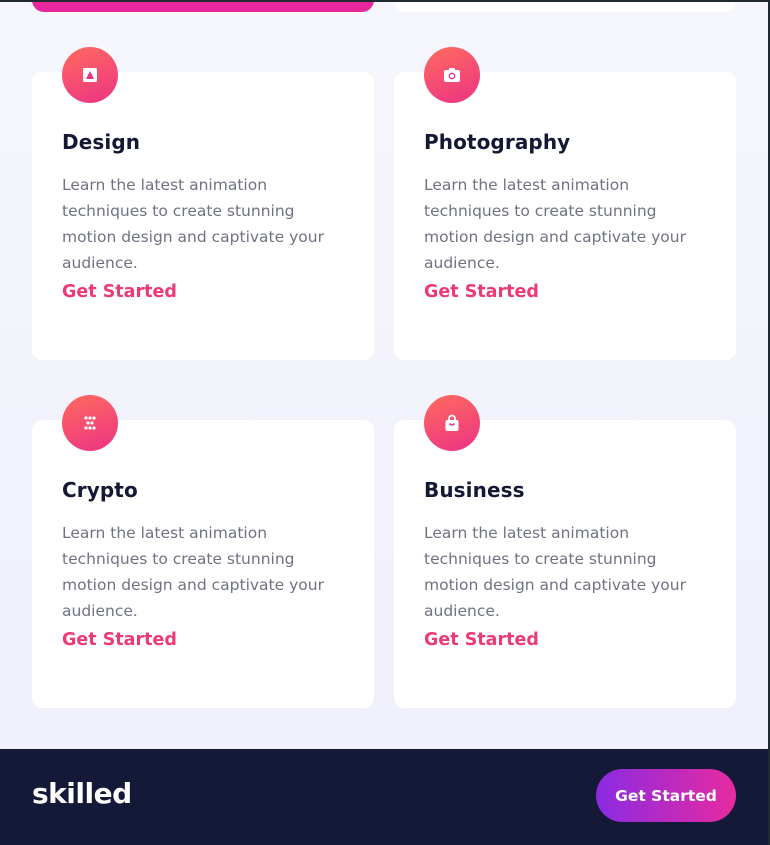 The width and height of the screenshot is (770, 845). I want to click on shopping-bag-icon, so click(452, 423).